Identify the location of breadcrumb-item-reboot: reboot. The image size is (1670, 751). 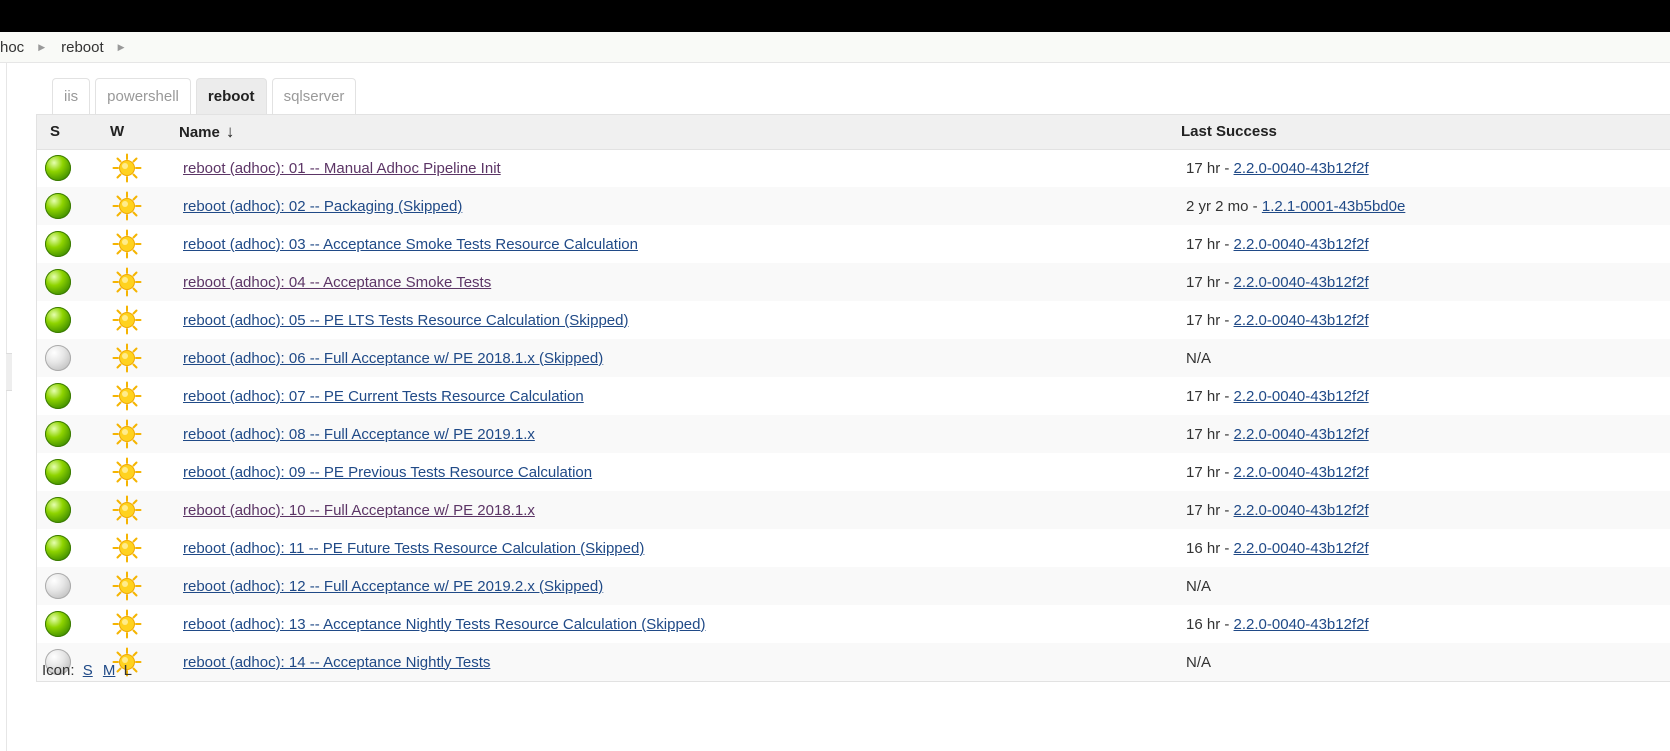
(82, 47).